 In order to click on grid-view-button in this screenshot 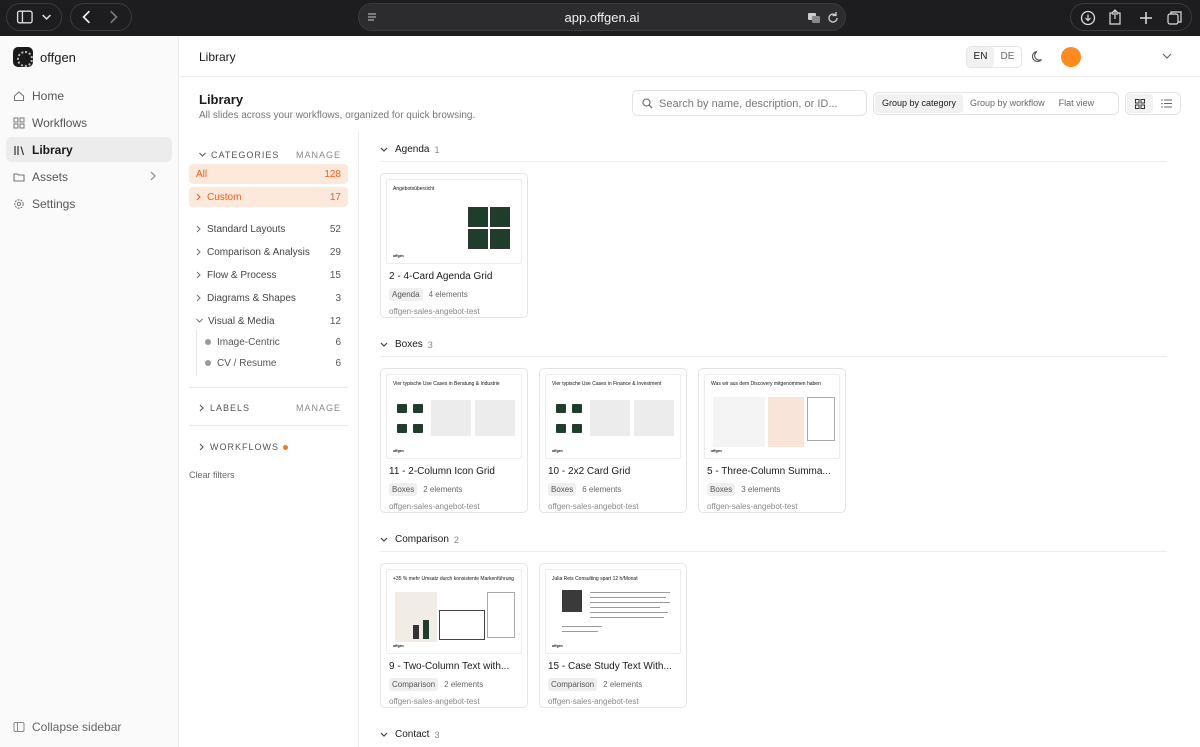, I will do `click(1140, 103)`.